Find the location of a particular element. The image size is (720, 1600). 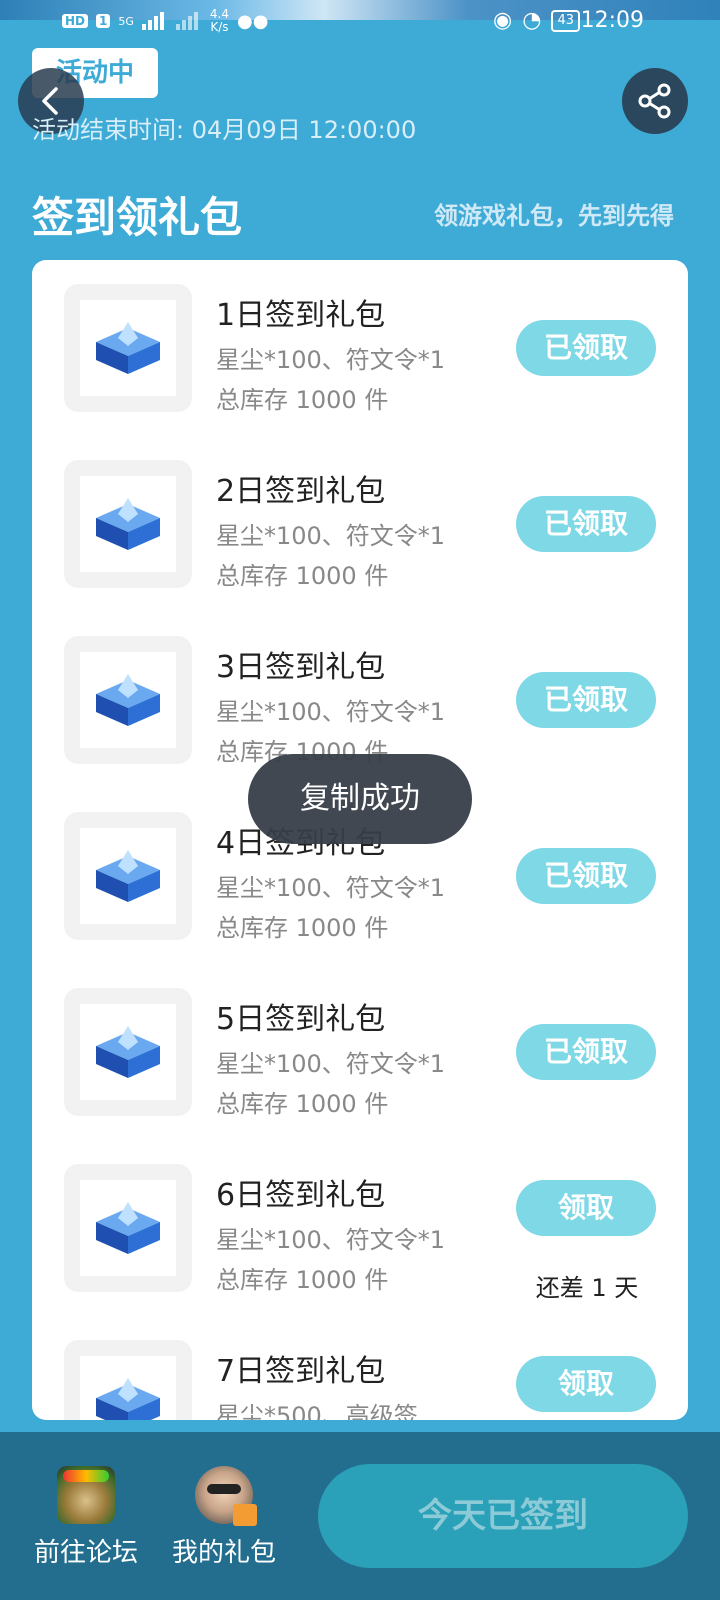

signed-in-today-button: 今天已签到 is located at coordinates (503, 1516).